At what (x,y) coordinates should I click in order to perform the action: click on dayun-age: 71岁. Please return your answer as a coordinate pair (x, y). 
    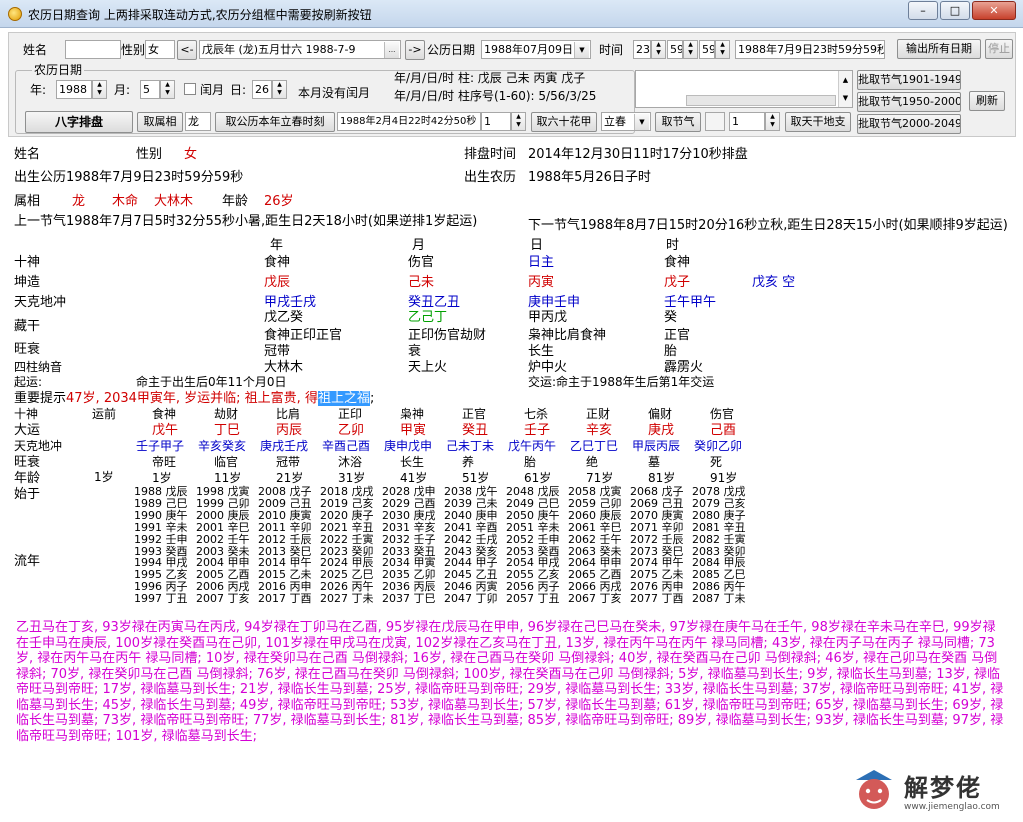
    Looking at the image, I should click on (600, 478).